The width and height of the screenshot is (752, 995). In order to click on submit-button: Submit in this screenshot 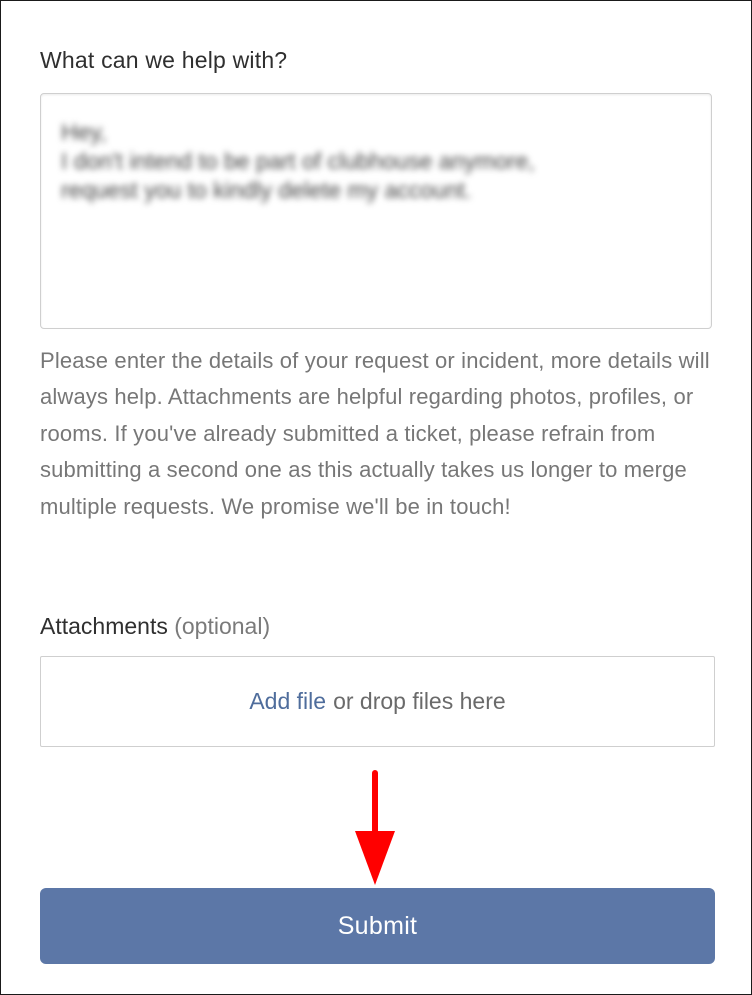, I will do `click(377, 926)`.